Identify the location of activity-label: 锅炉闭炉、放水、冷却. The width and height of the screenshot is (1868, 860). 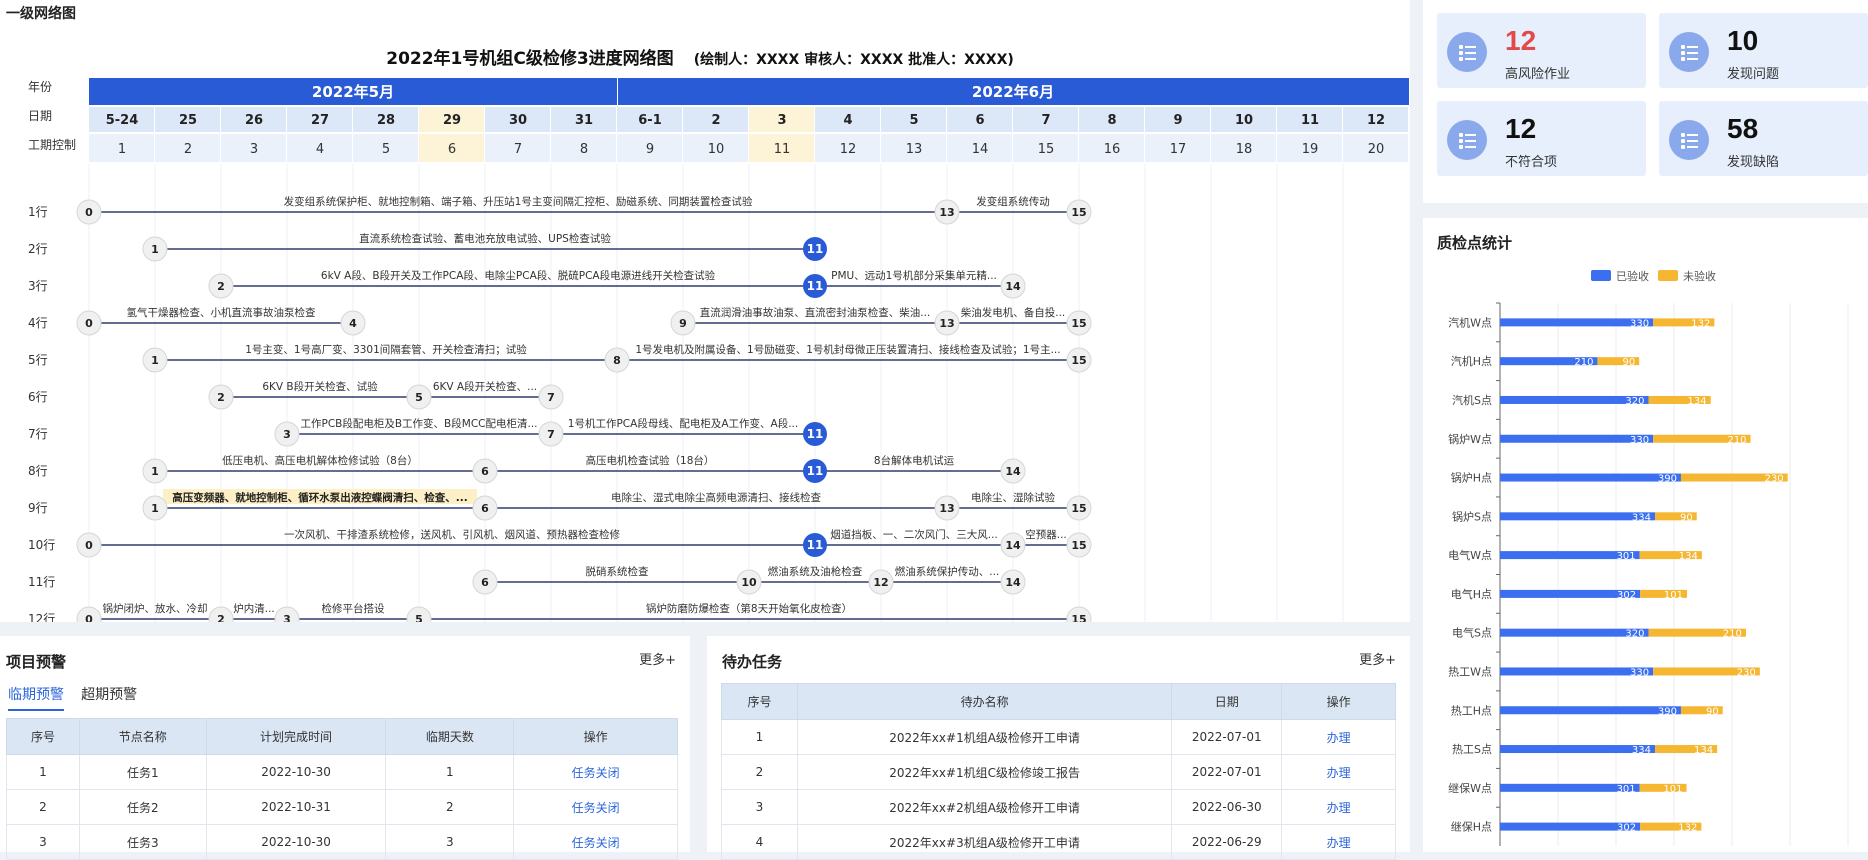
(155, 608).